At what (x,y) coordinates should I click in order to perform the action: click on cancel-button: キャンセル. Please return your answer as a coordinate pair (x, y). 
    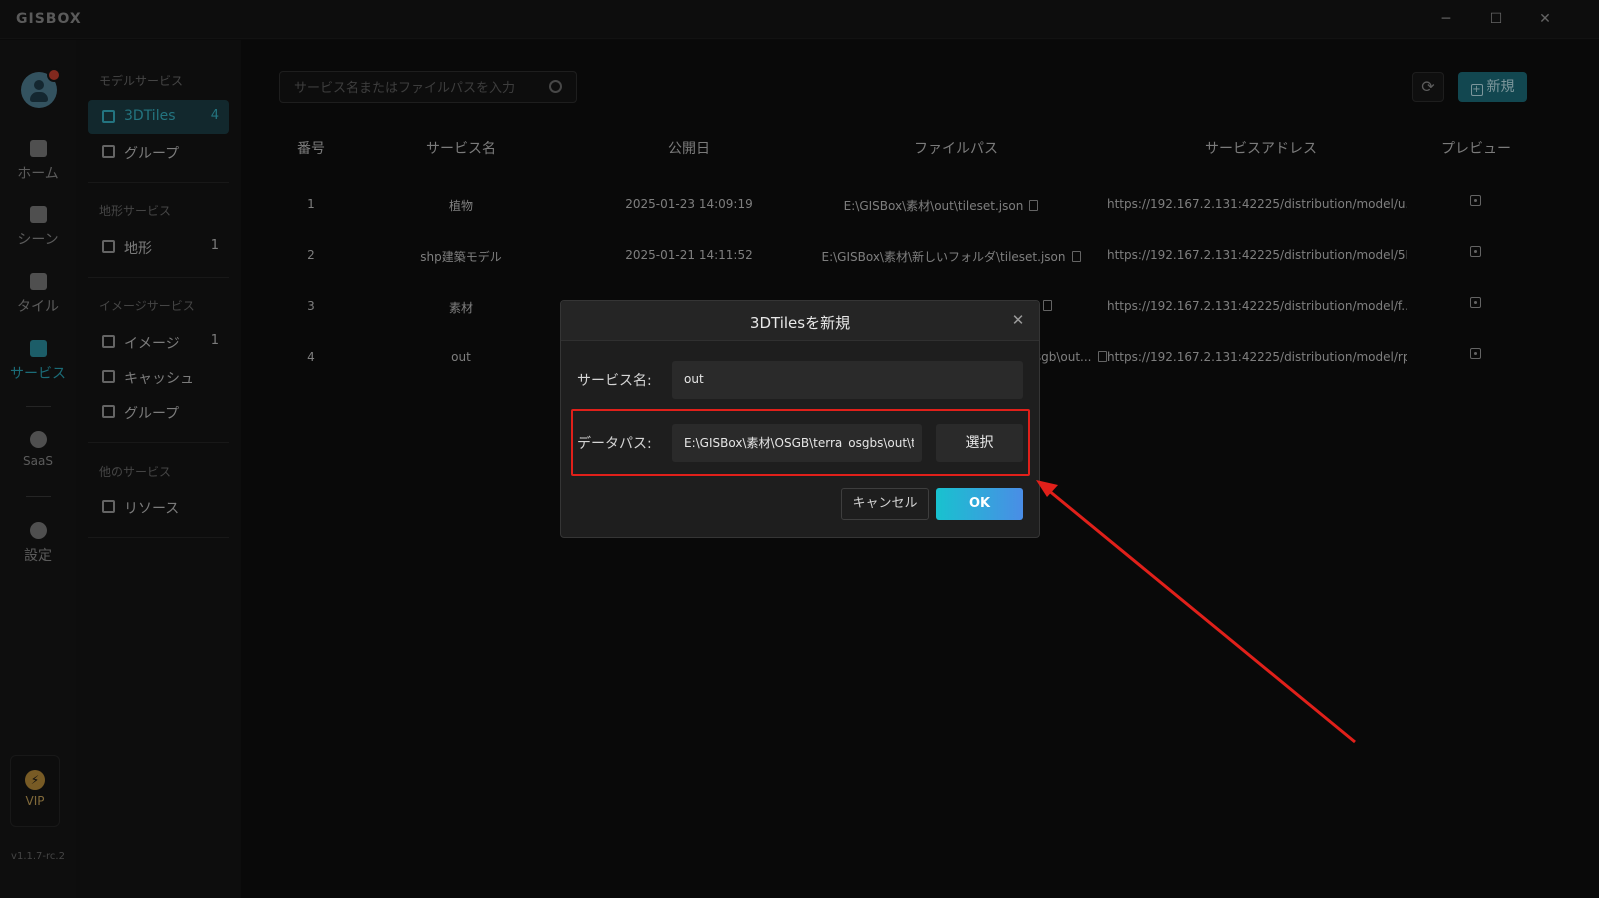
    Looking at the image, I should click on (885, 504).